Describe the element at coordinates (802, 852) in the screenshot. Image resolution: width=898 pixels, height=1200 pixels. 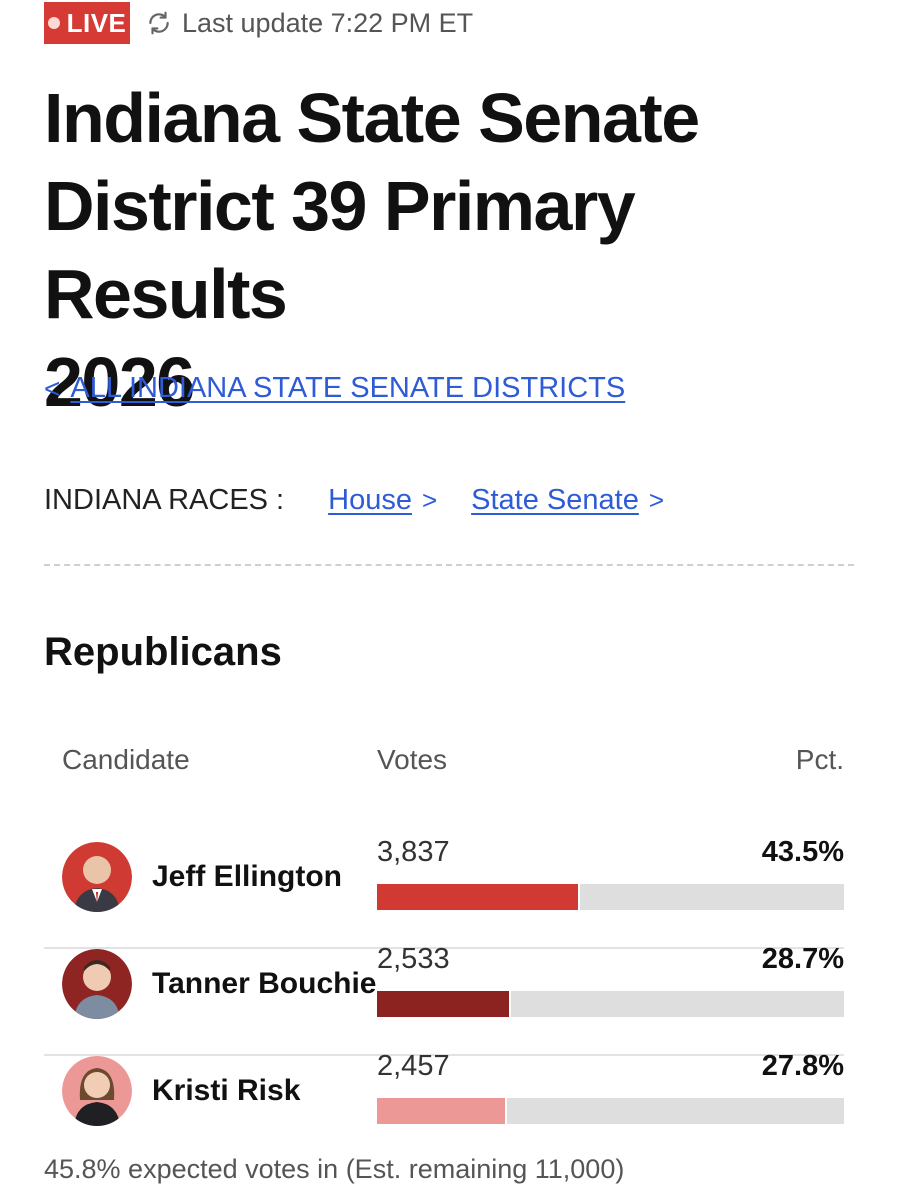
I see `candidate-pct: 43.5%` at that location.